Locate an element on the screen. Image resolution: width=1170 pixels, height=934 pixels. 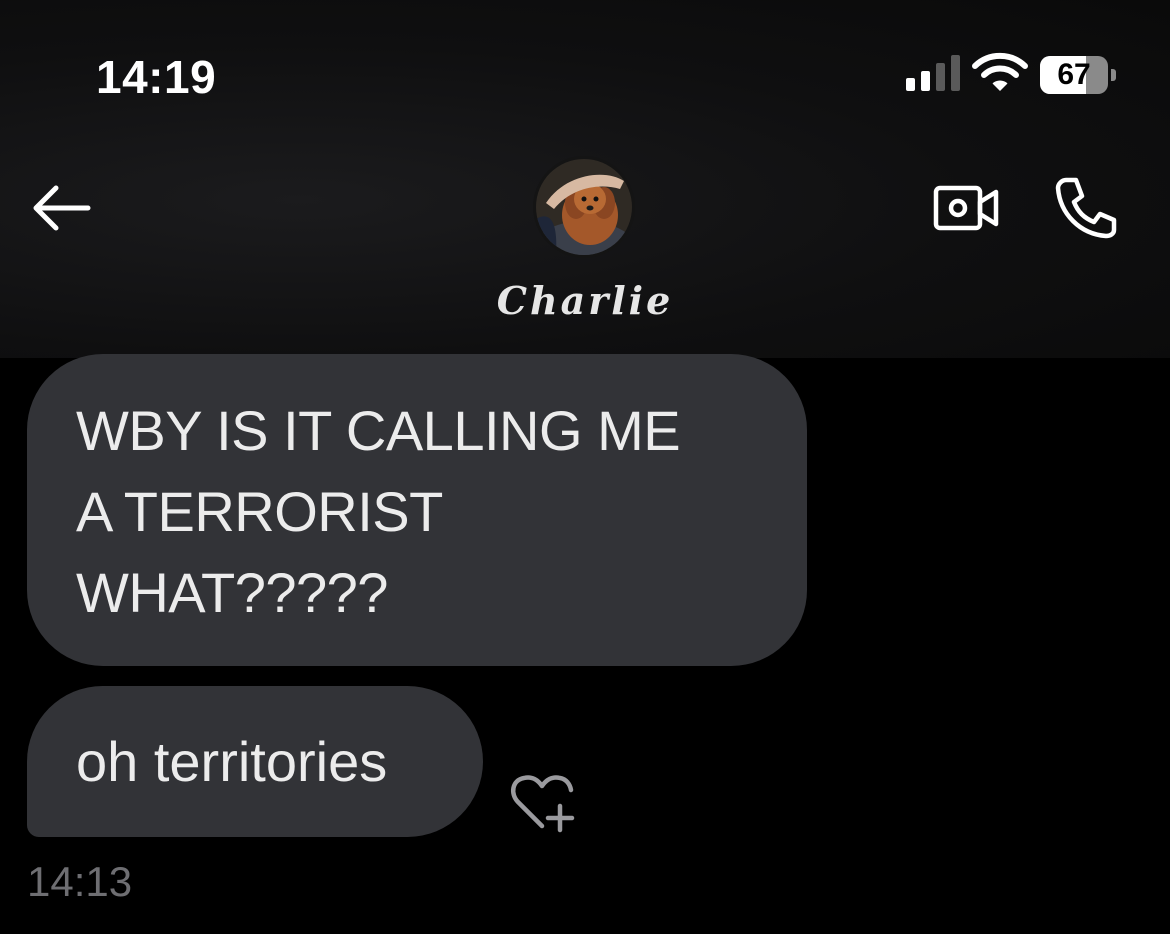
heart-plus-icon is located at coordinates (544, 802).